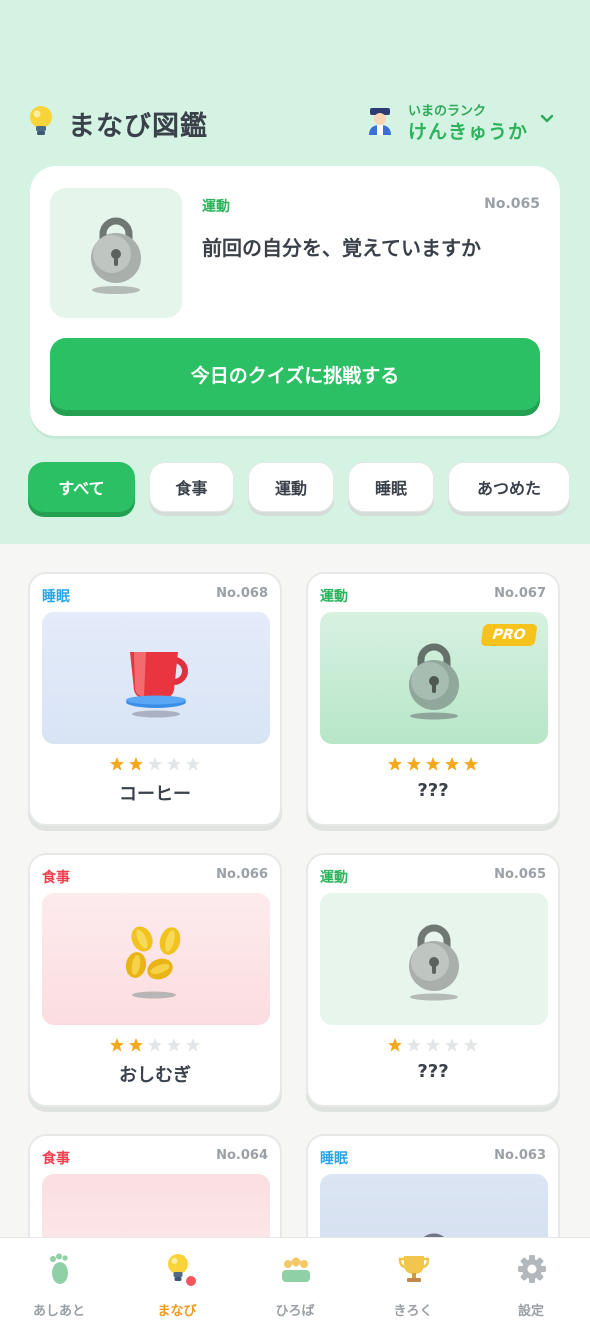 The height and width of the screenshot is (1339, 590). Describe the element at coordinates (177, 1286) in the screenshot. I see `nav-item-manabi: まなび` at that location.